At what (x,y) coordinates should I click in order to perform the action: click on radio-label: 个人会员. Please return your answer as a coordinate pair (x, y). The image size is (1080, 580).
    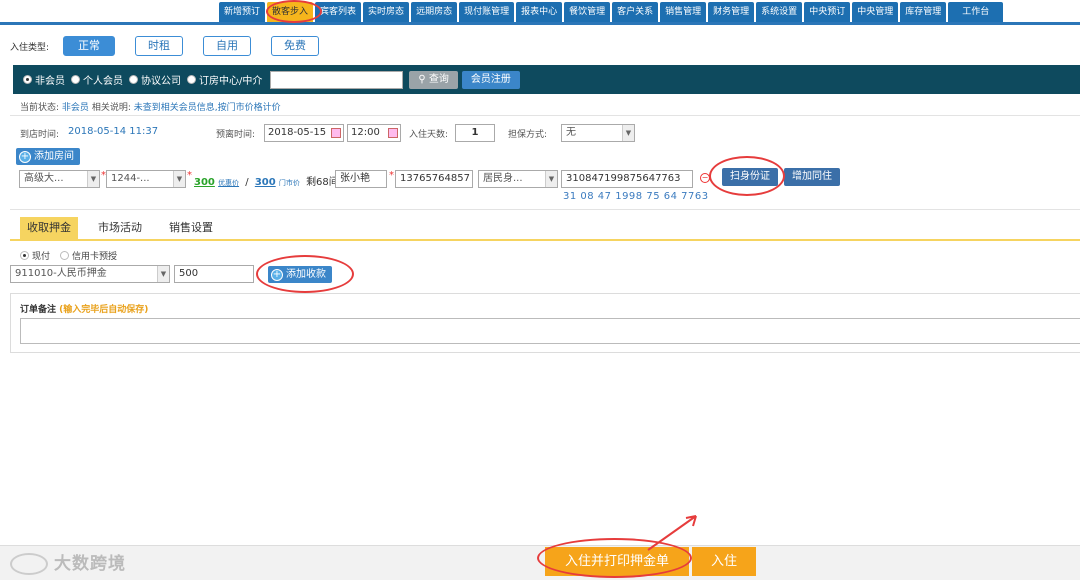
    Looking at the image, I should click on (103, 81).